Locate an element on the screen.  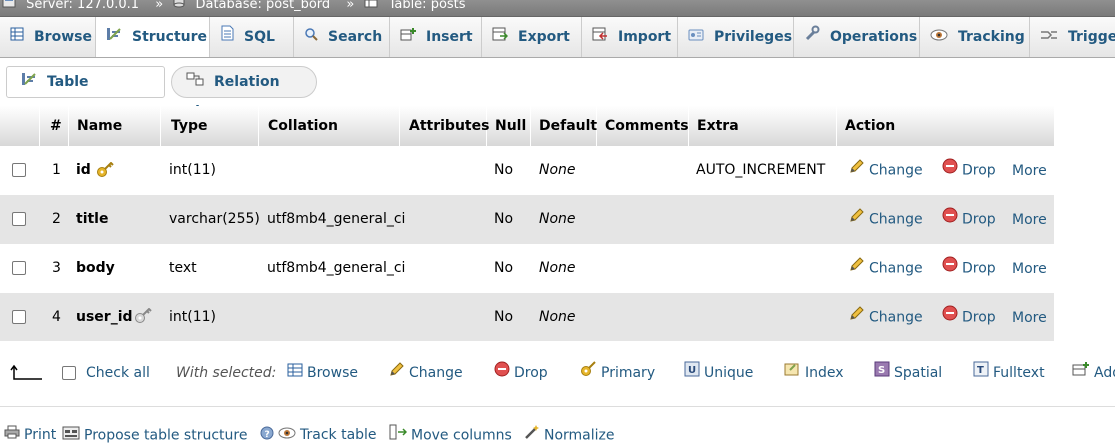
tab-sql: SQL is located at coordinates (252, 37).